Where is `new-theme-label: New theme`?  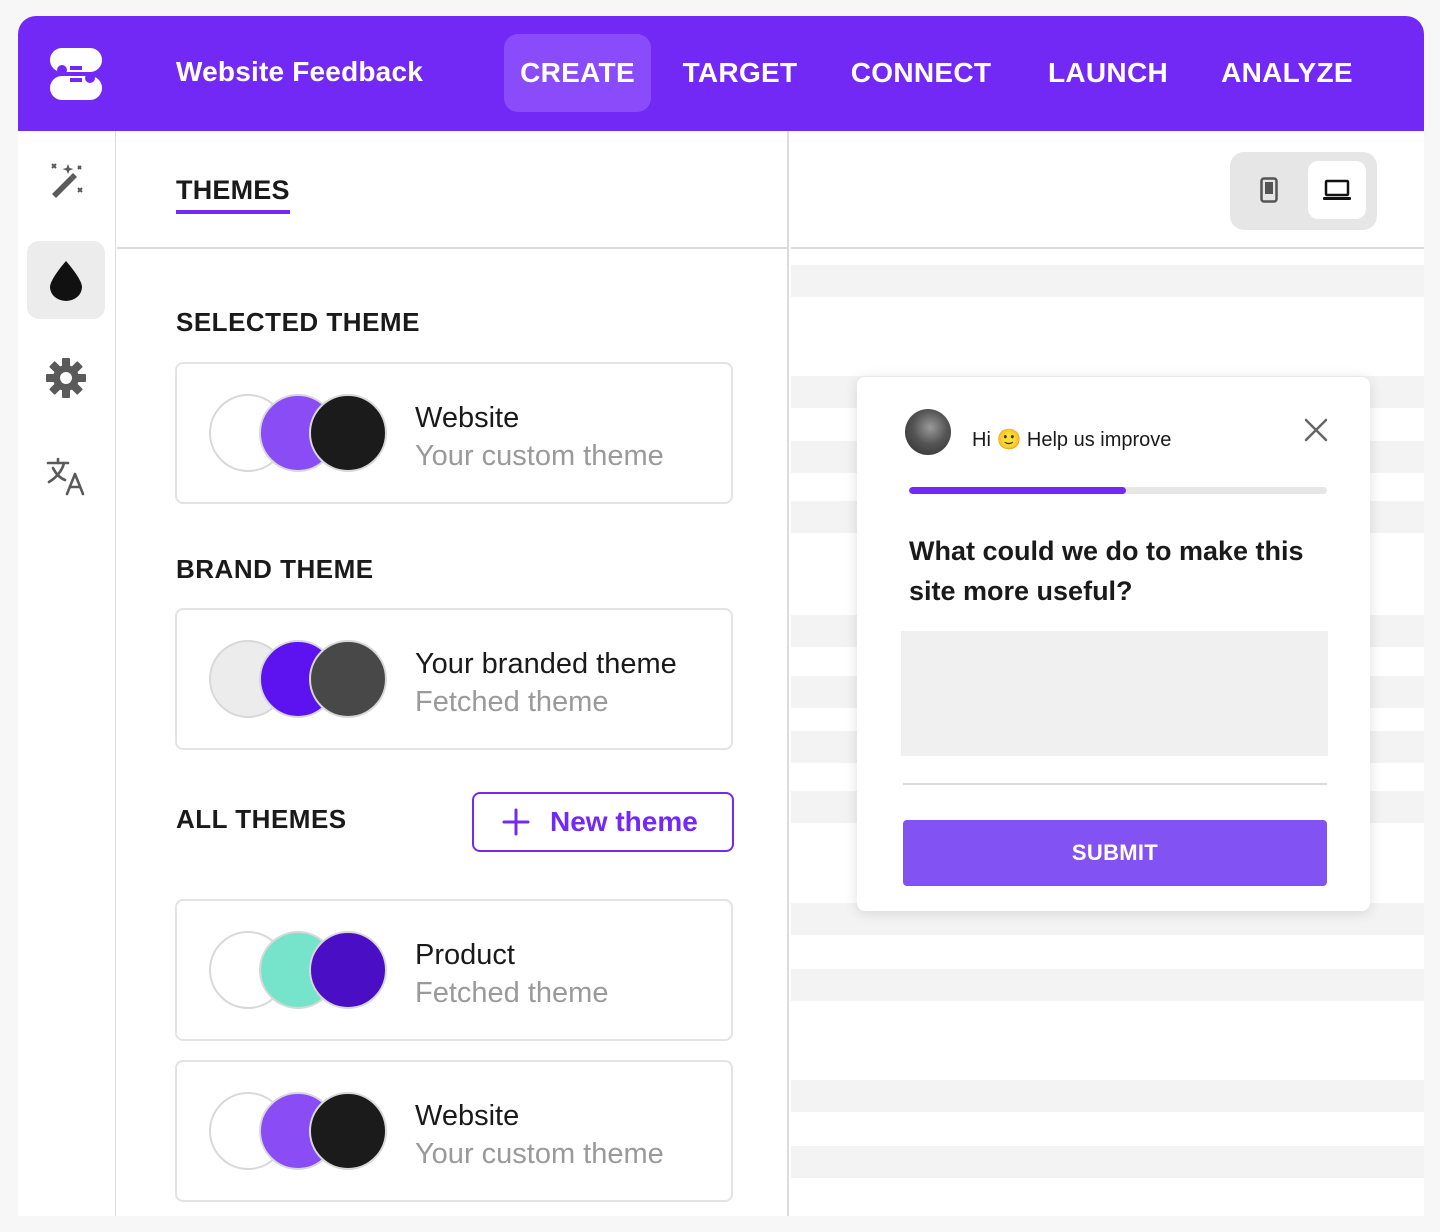 new-theme-label: New theme is located at coordinates (624, 821).